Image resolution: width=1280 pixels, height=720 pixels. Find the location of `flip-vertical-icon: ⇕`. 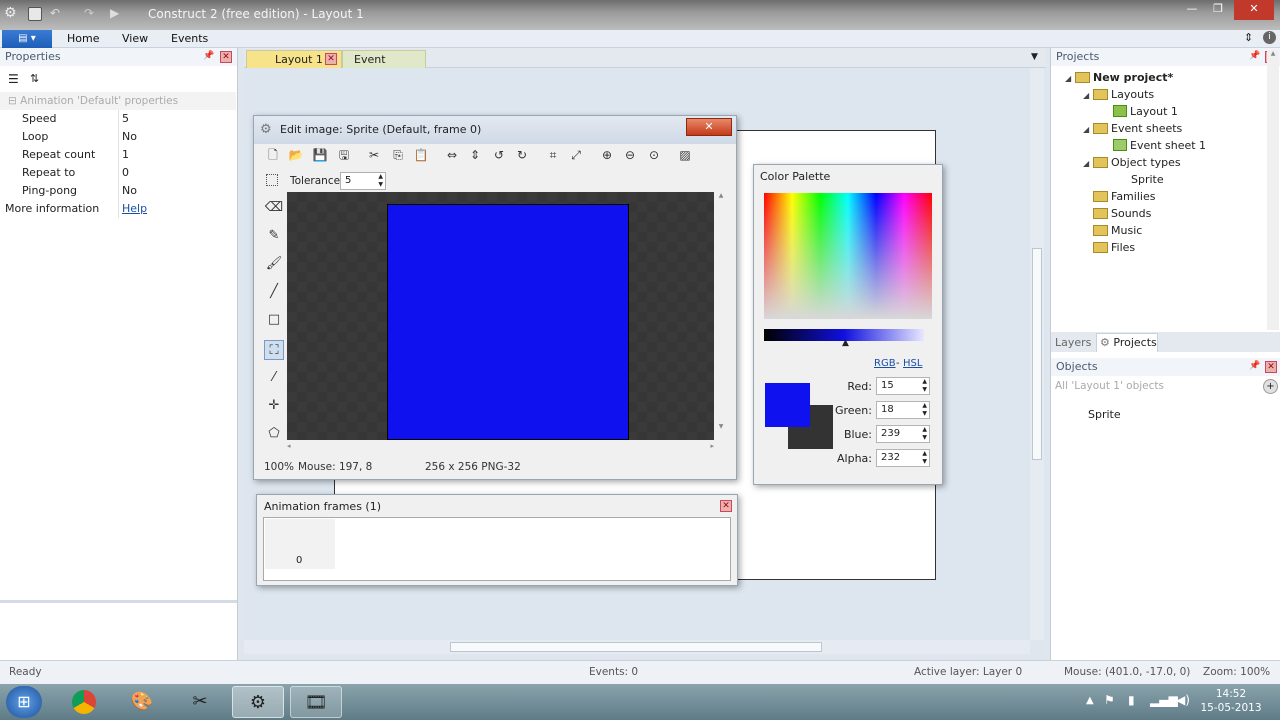

flip-vertical-icon: ⇕ is located at coordinates (475, 155).